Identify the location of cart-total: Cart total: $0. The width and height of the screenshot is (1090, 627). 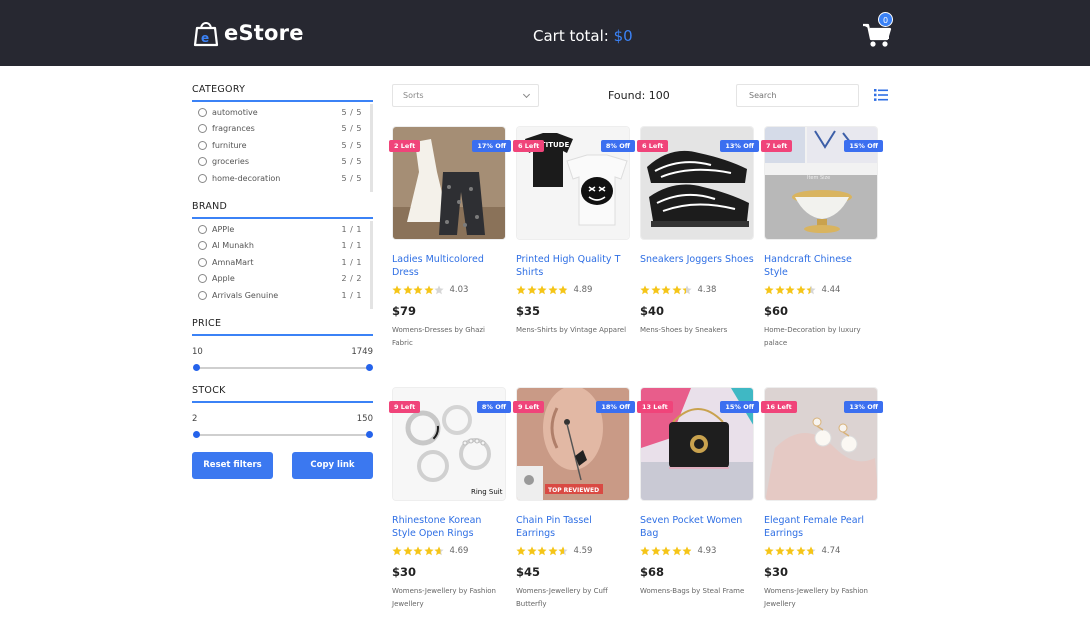
(583, 36).